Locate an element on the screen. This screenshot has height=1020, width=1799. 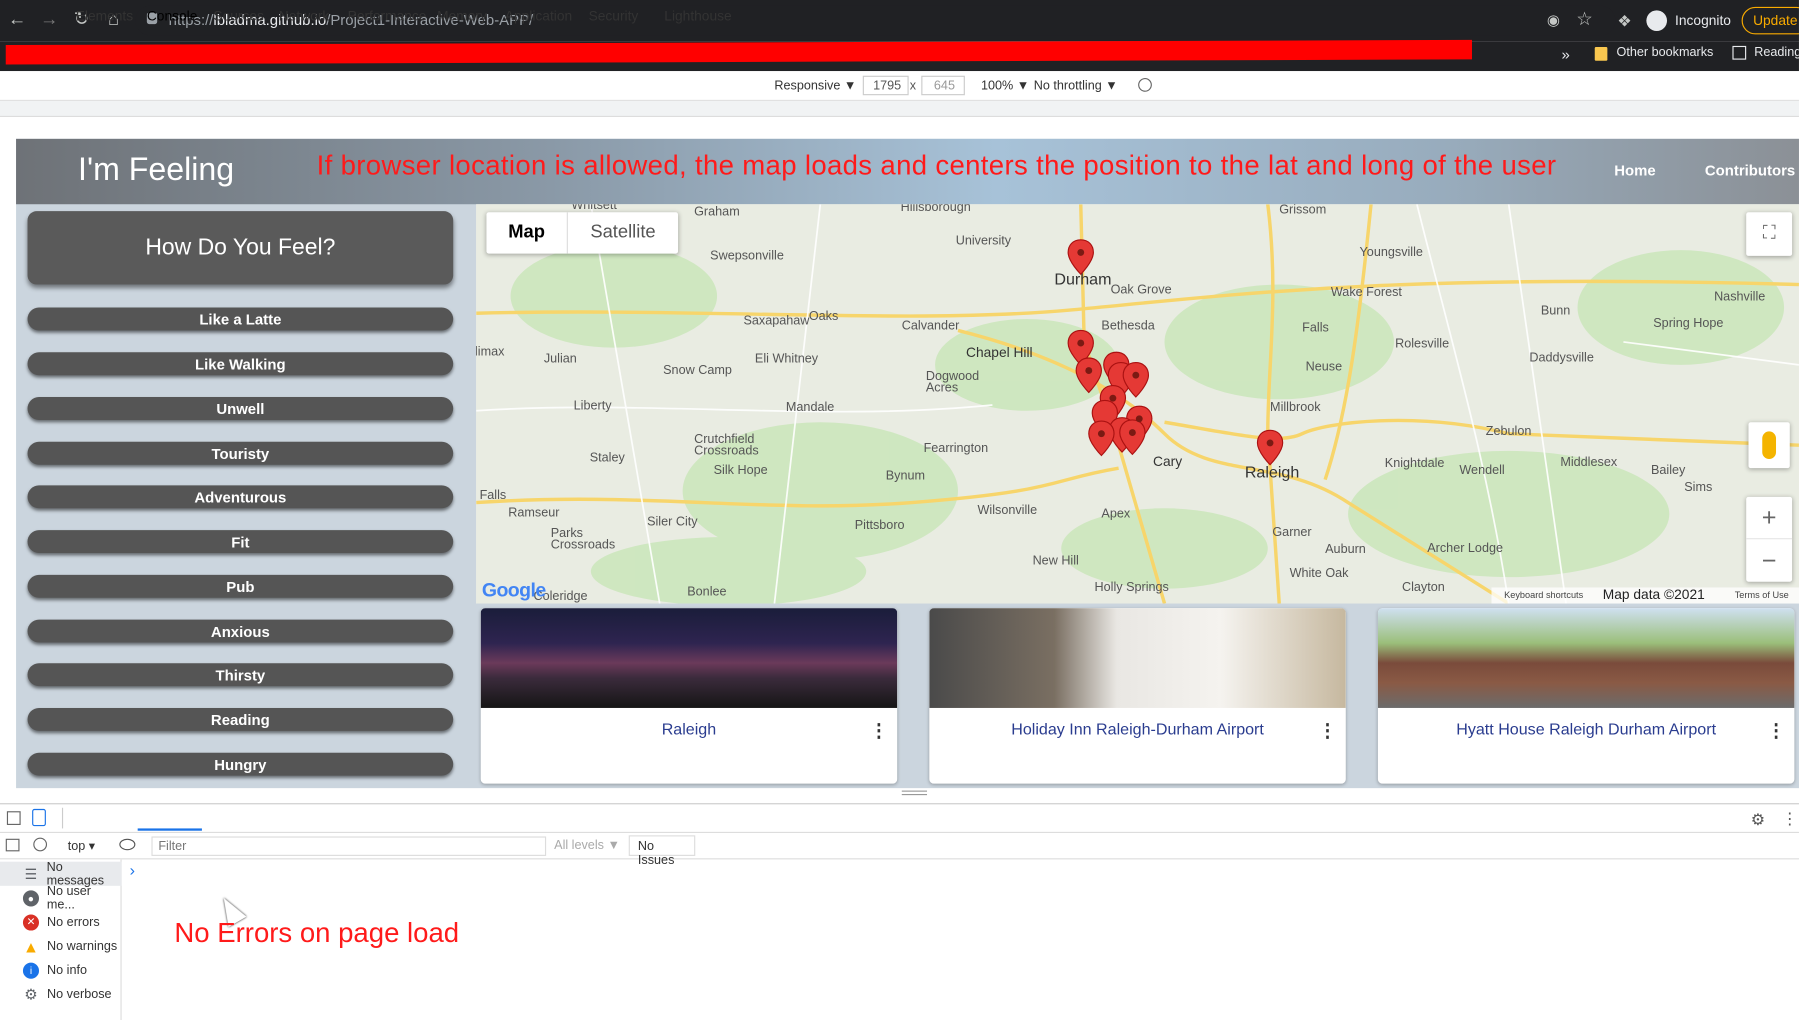
nav-home: Home is located at coordinates (1634, 170).